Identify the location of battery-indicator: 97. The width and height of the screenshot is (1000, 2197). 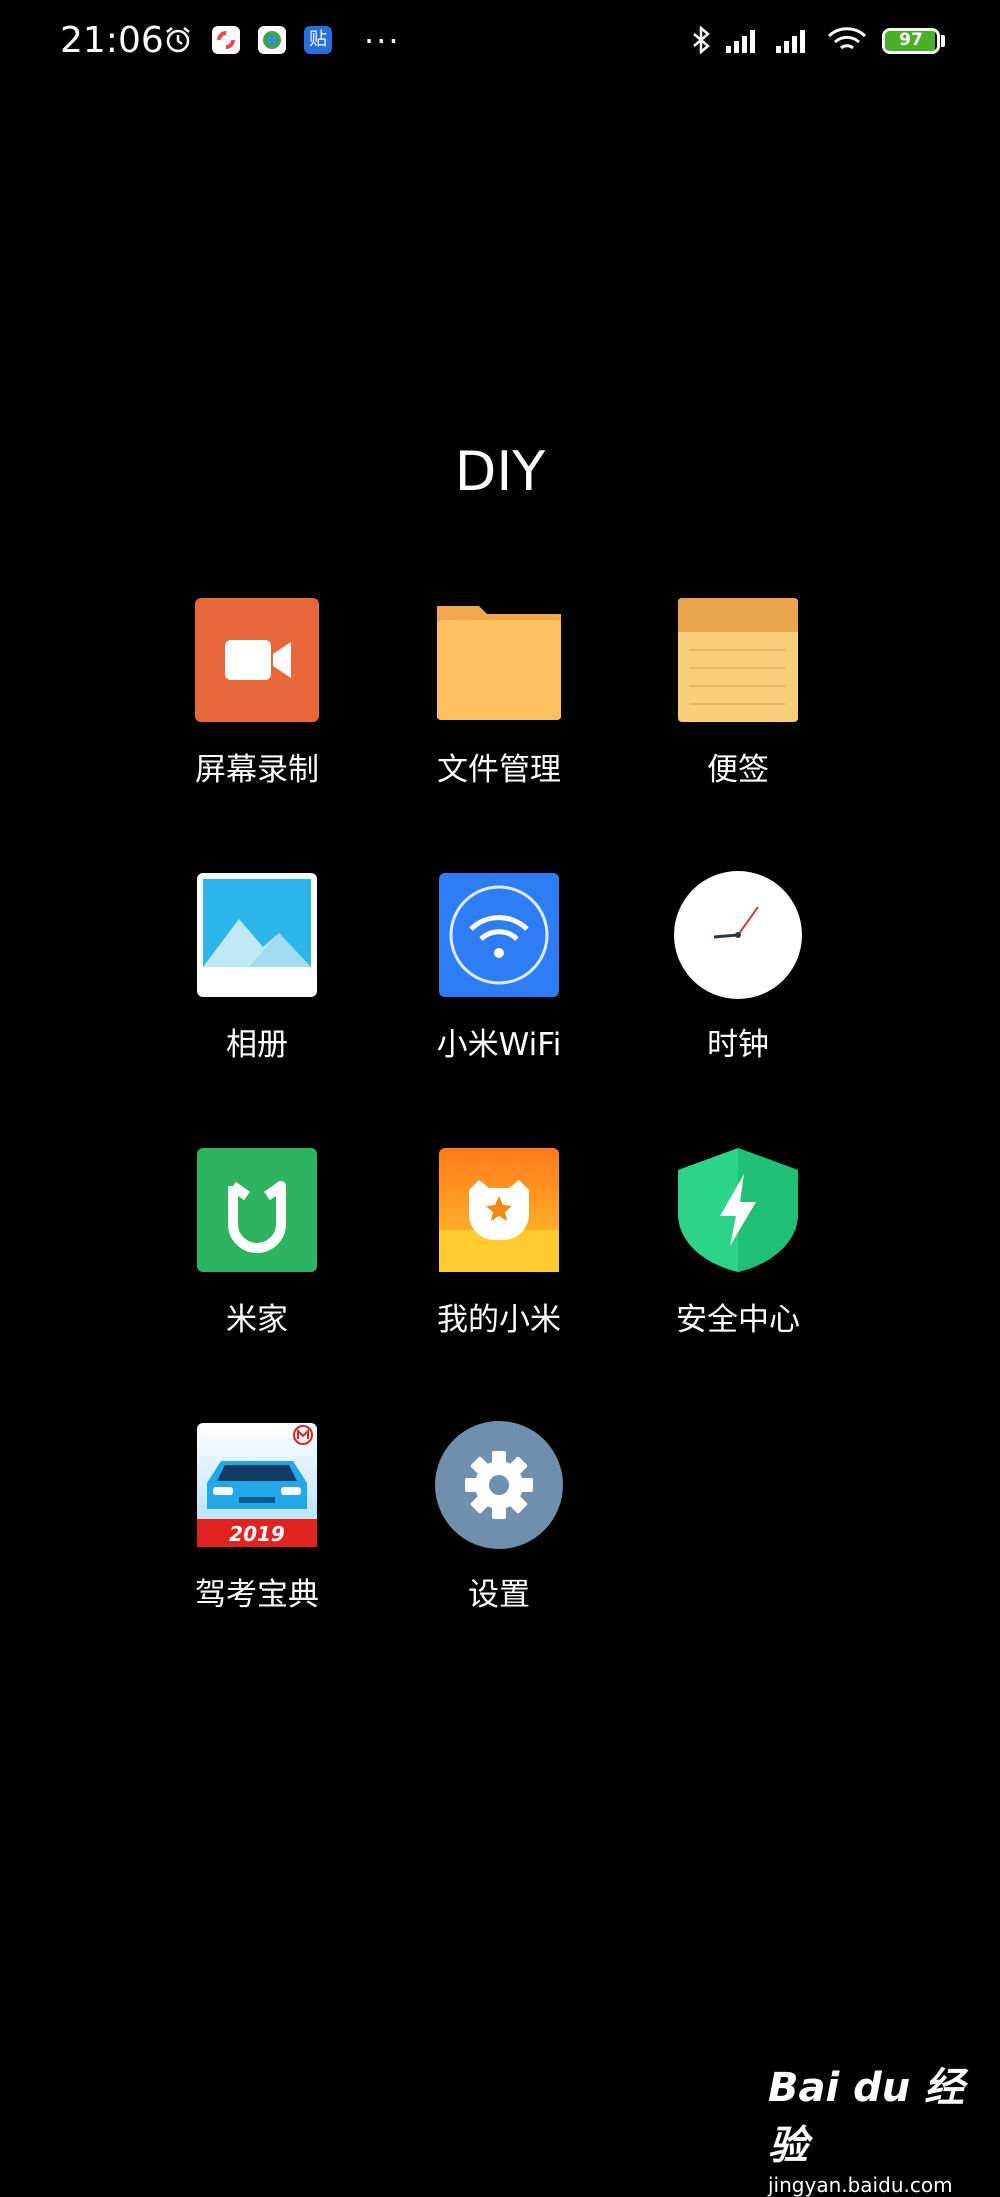
(911, 41).